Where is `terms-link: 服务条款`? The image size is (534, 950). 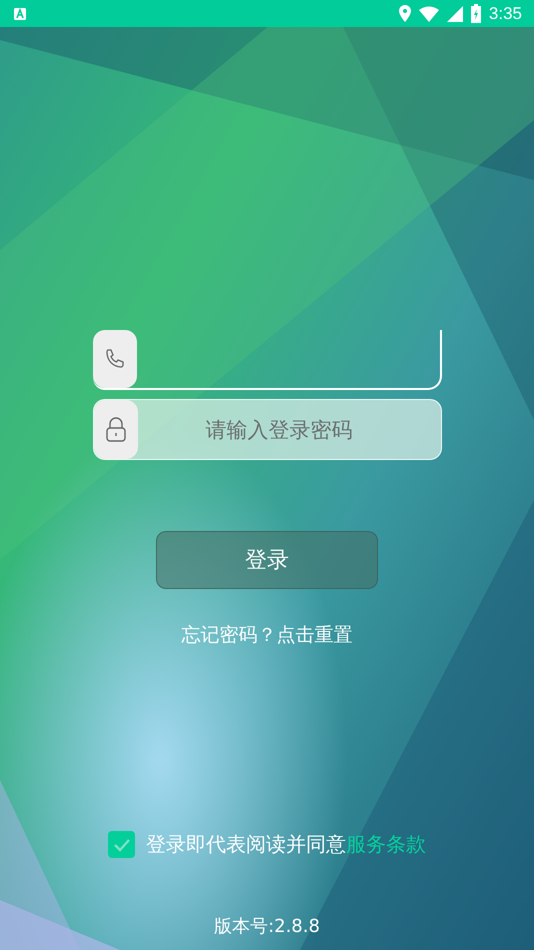 terms-link: 服务条款 is located at coordinates (386, 844).